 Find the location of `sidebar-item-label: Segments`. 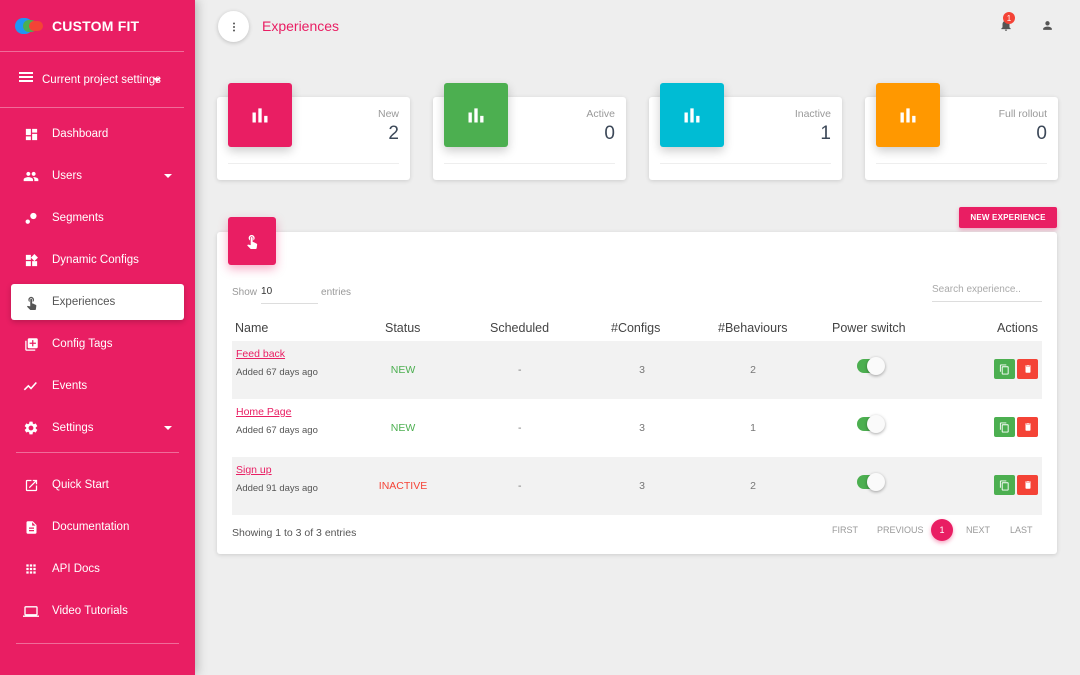

sidebar-item-label: Segments is located at coordinates (78, 218).